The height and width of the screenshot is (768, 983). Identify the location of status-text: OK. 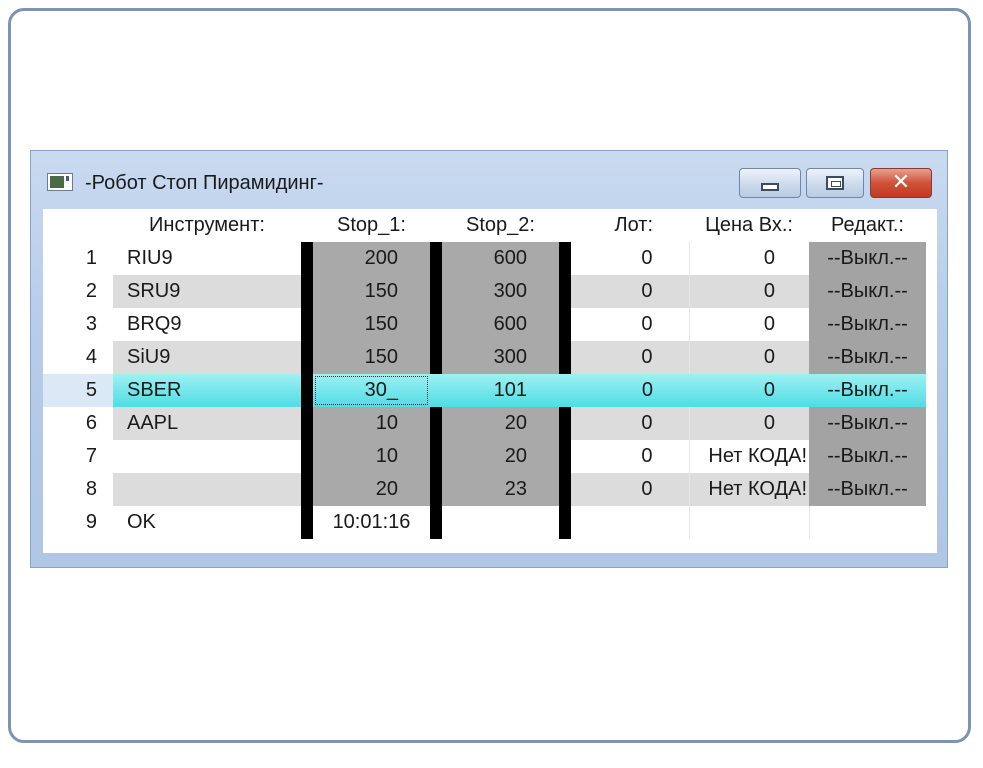
(207, 522).